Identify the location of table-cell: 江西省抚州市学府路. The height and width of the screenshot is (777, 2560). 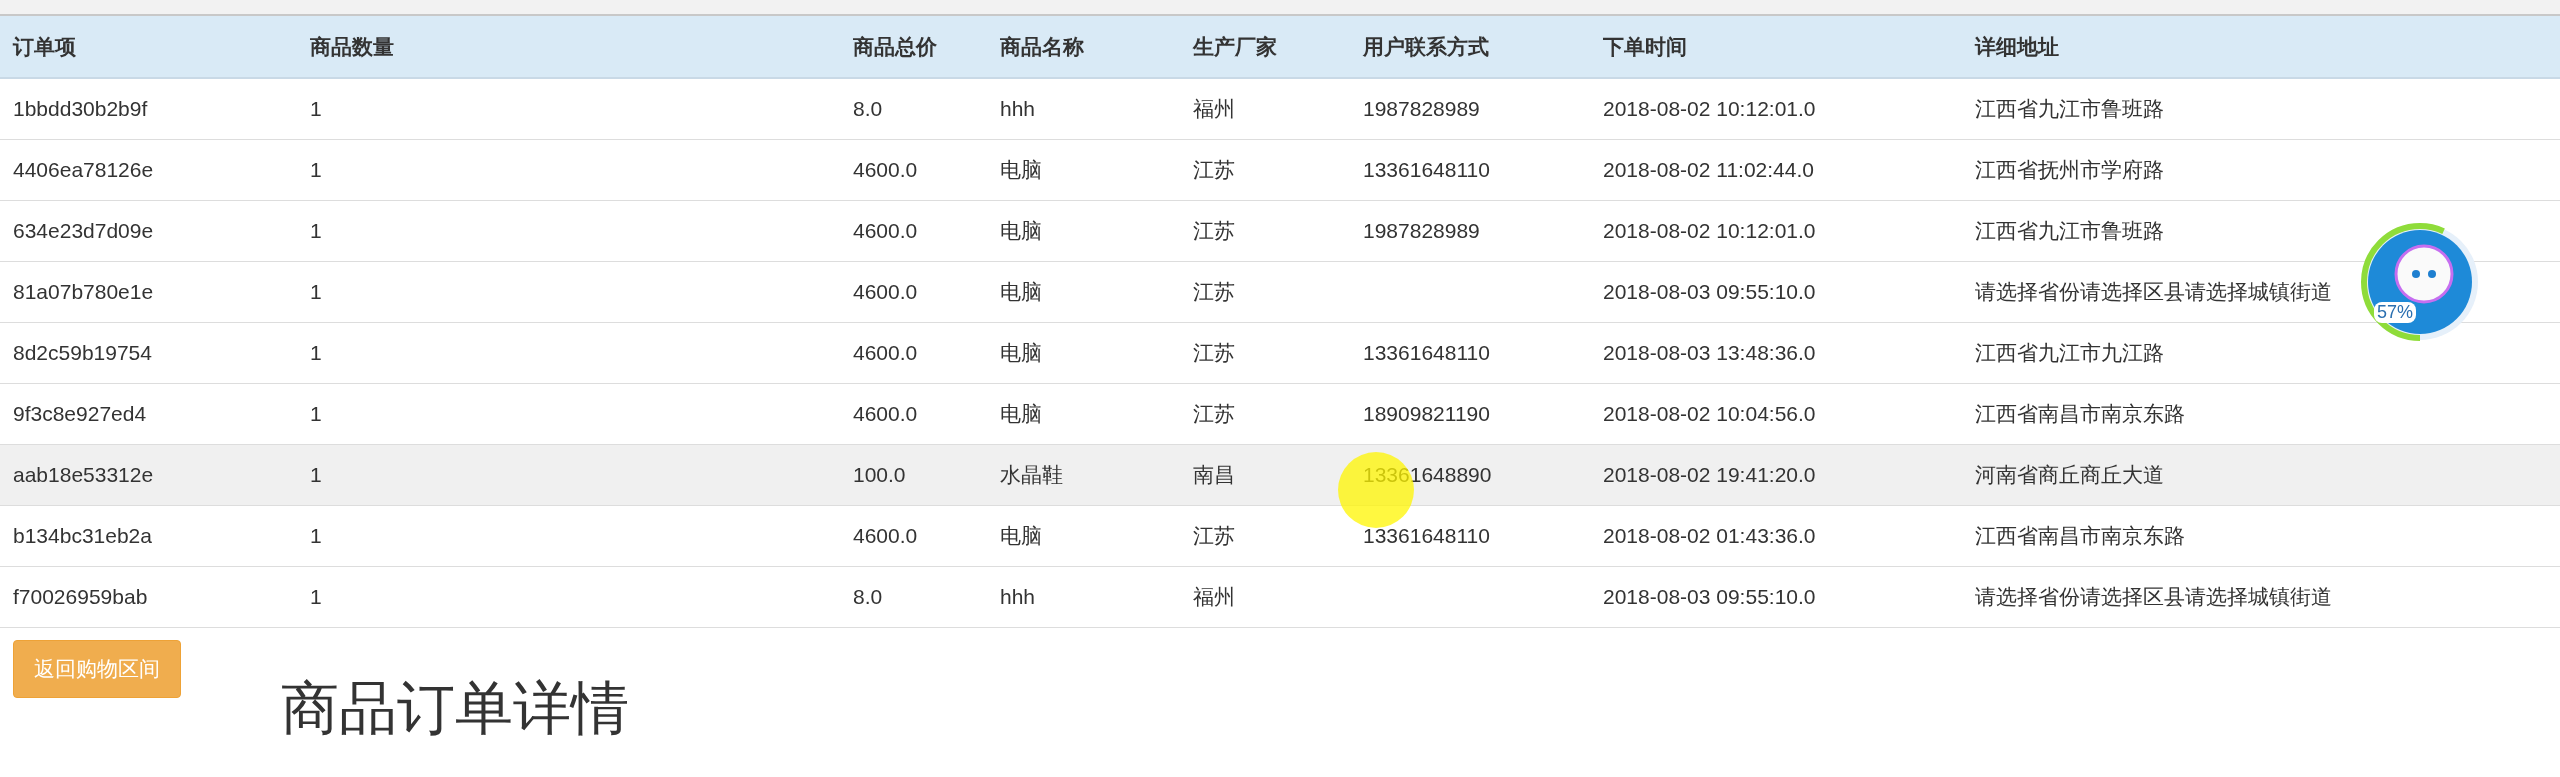
(2069, 169).